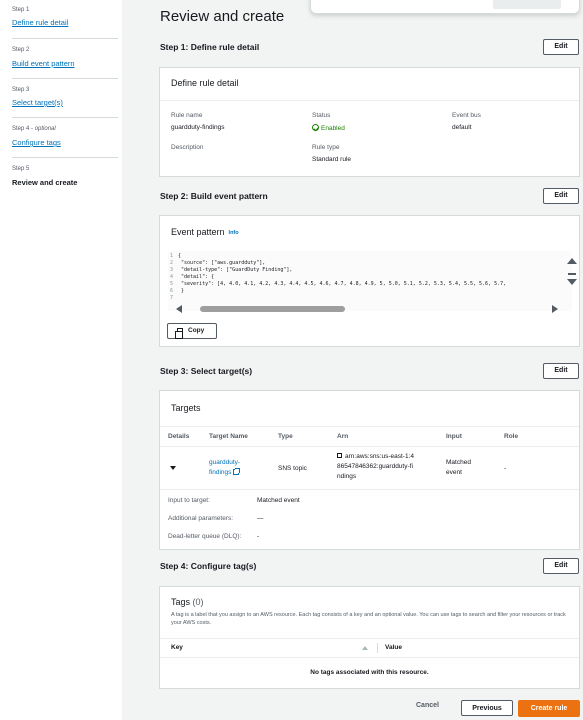 This screenshot has height=720, width=583. I want to click on input-to-target-value: Matched event, so click(278, 500).